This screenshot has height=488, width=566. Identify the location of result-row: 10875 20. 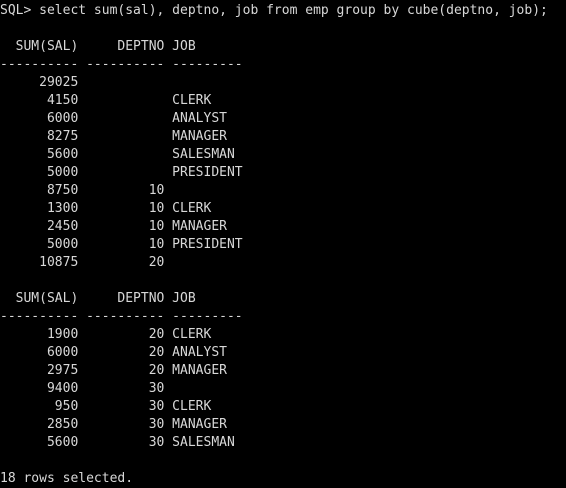
(82, 262).